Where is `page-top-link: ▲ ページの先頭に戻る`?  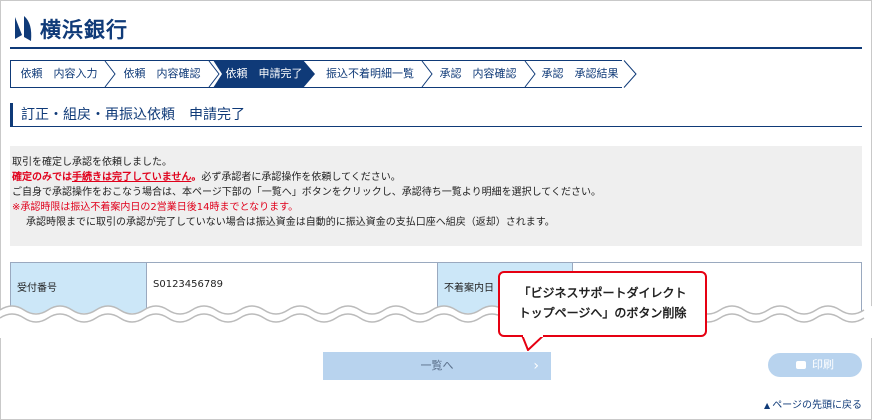 page-top-link: ▲ ページの先頭に戻る is located at coordinates (813, 403).